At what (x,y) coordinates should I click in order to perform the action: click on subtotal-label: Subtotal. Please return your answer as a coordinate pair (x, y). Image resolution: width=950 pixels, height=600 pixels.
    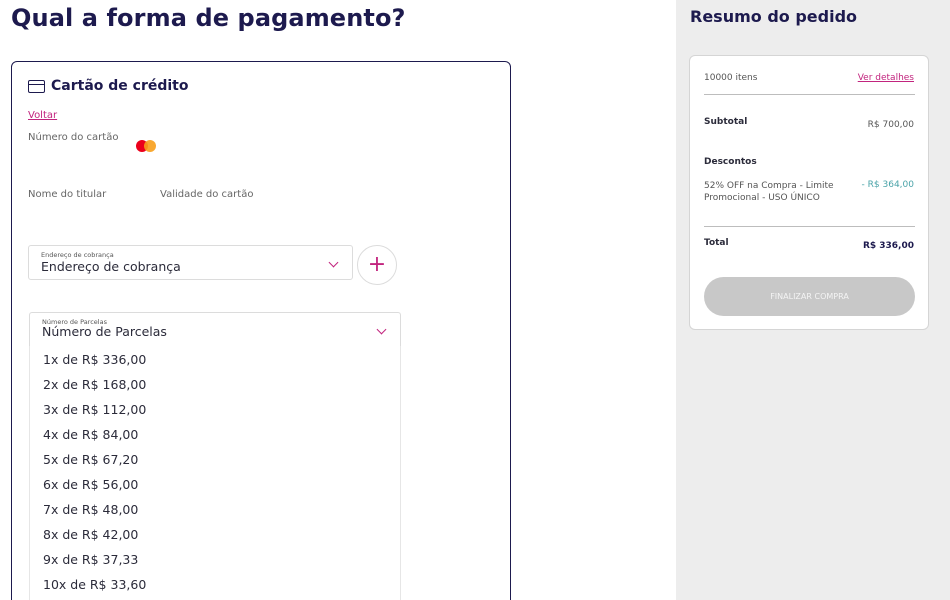
    Looking at the image, I should click on (726, 122).